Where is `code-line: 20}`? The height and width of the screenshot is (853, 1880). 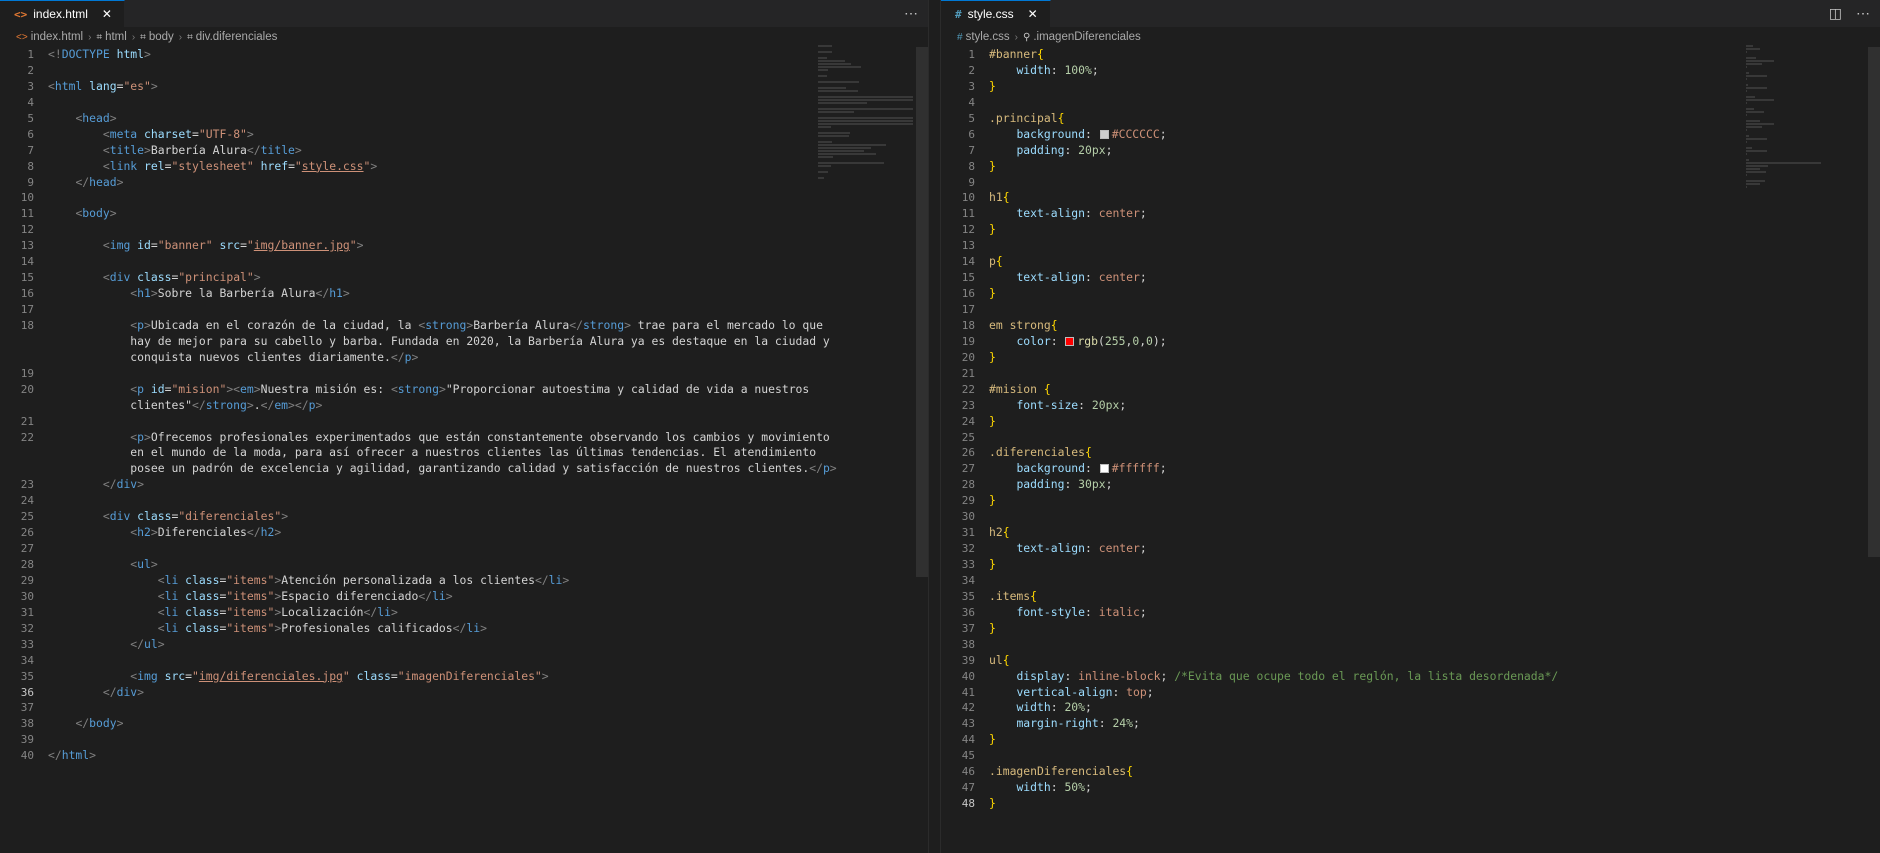 code-line: 20} is located at coordinates (1410, 358).